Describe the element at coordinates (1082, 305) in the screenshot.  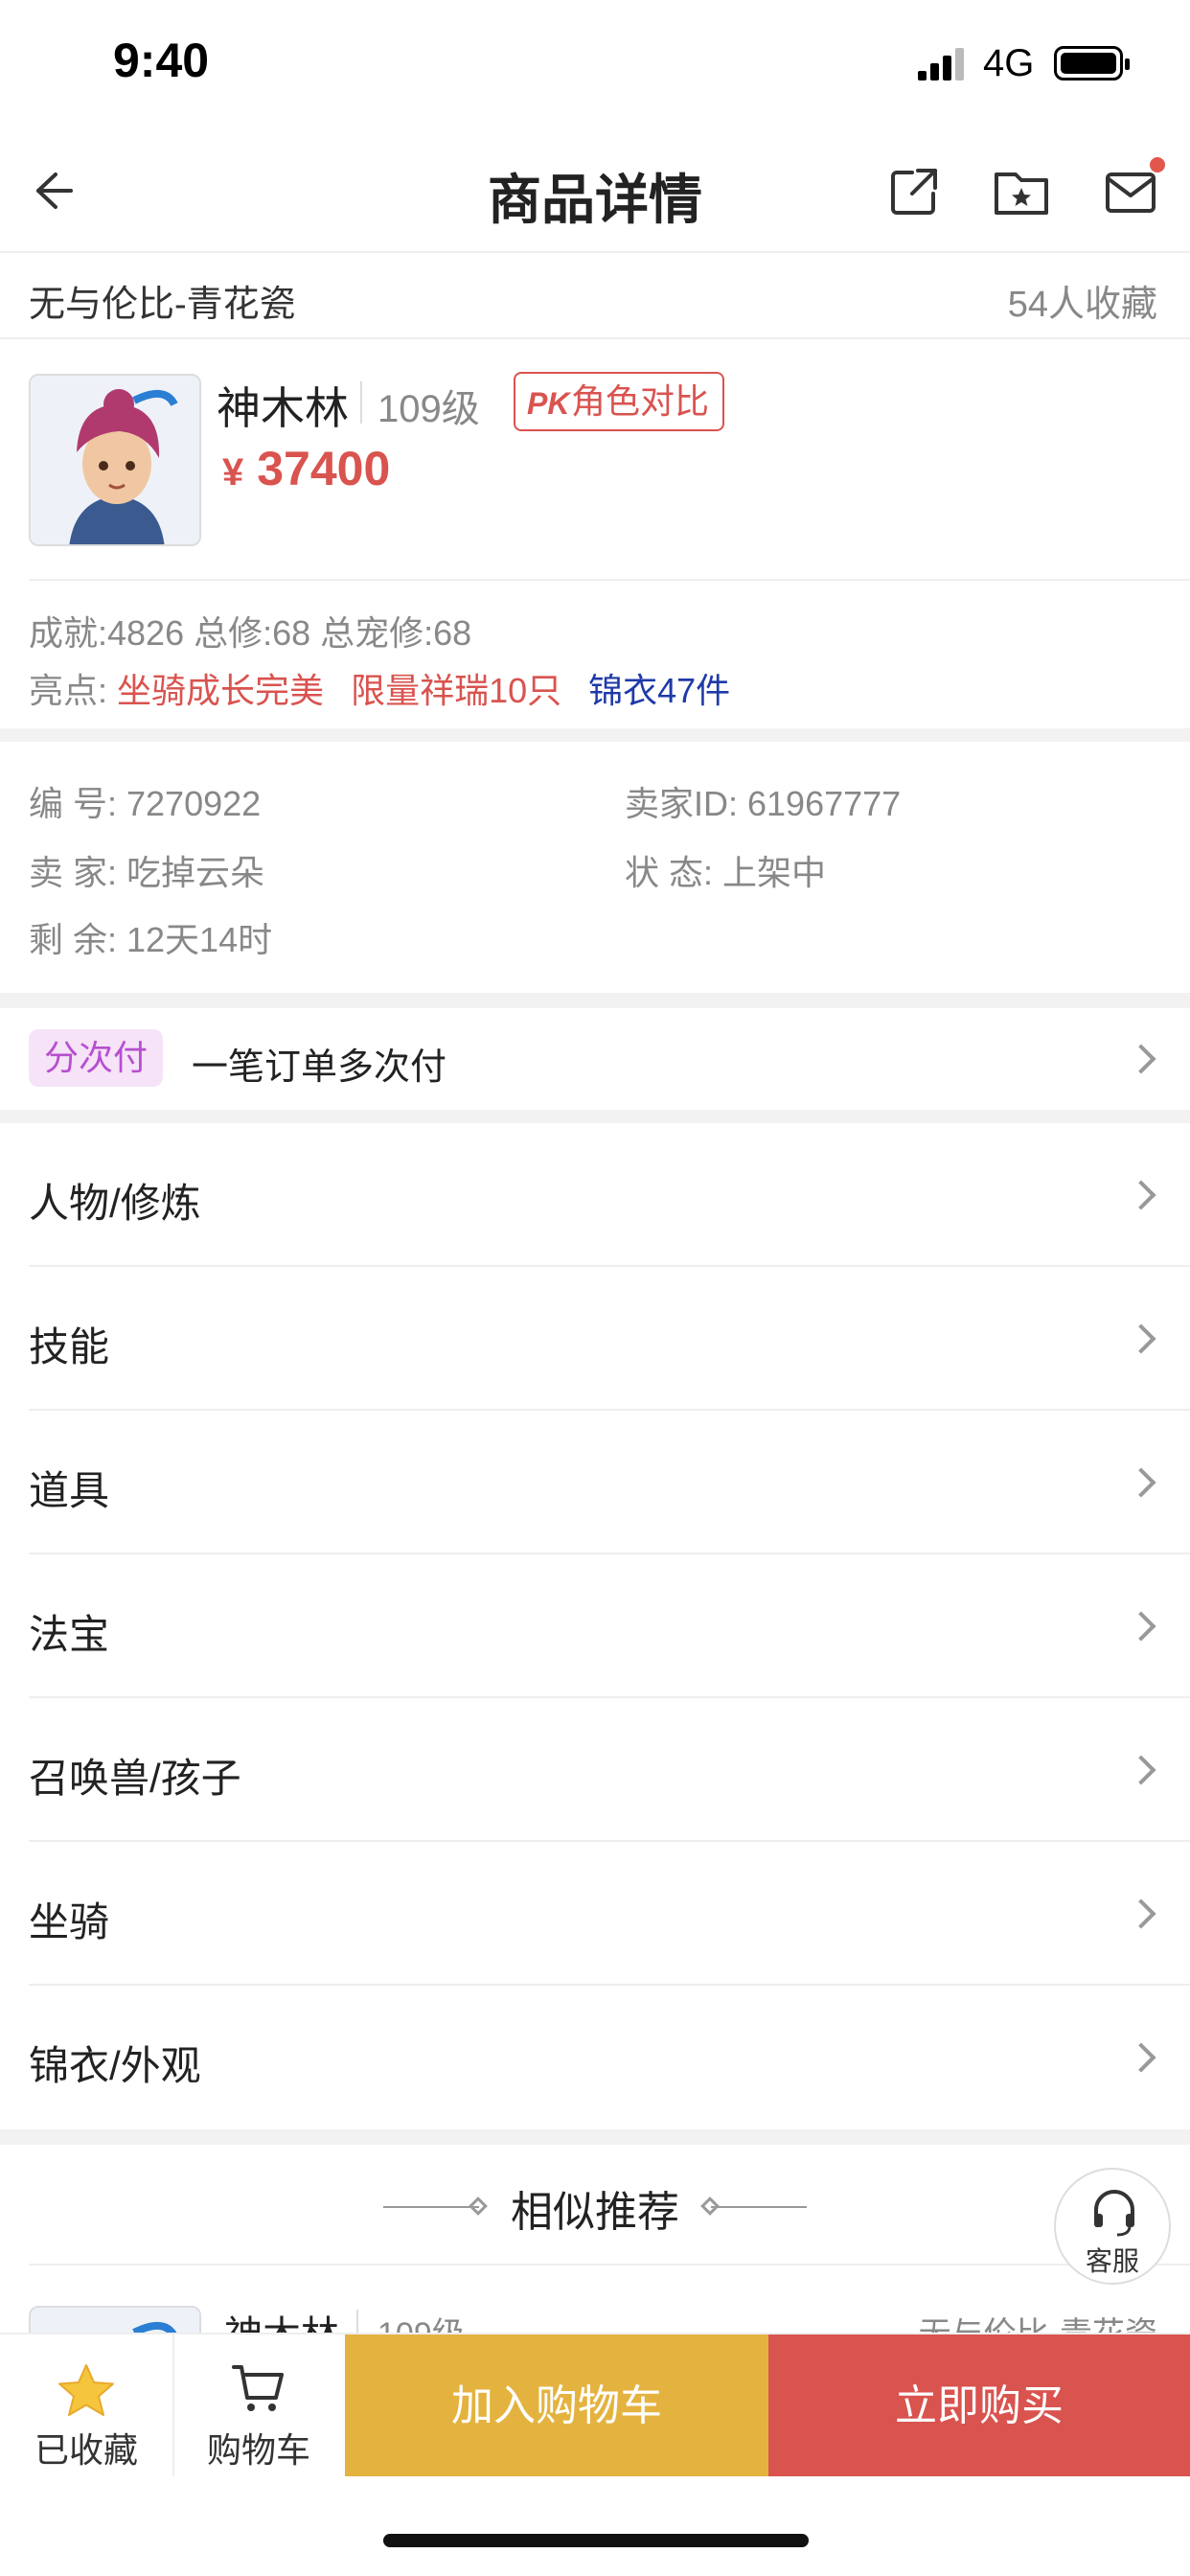
I see `favorite-count: 54人收藏` at that location.